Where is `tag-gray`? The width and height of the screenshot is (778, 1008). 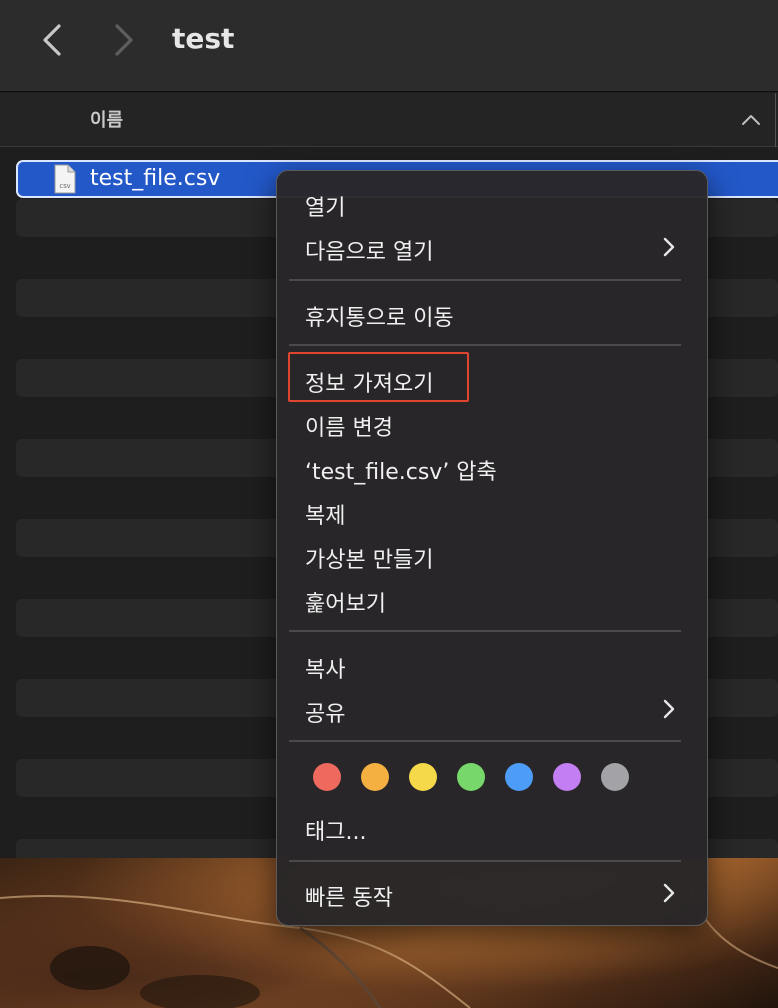
tag-gray is located at coordinates (615, 777).